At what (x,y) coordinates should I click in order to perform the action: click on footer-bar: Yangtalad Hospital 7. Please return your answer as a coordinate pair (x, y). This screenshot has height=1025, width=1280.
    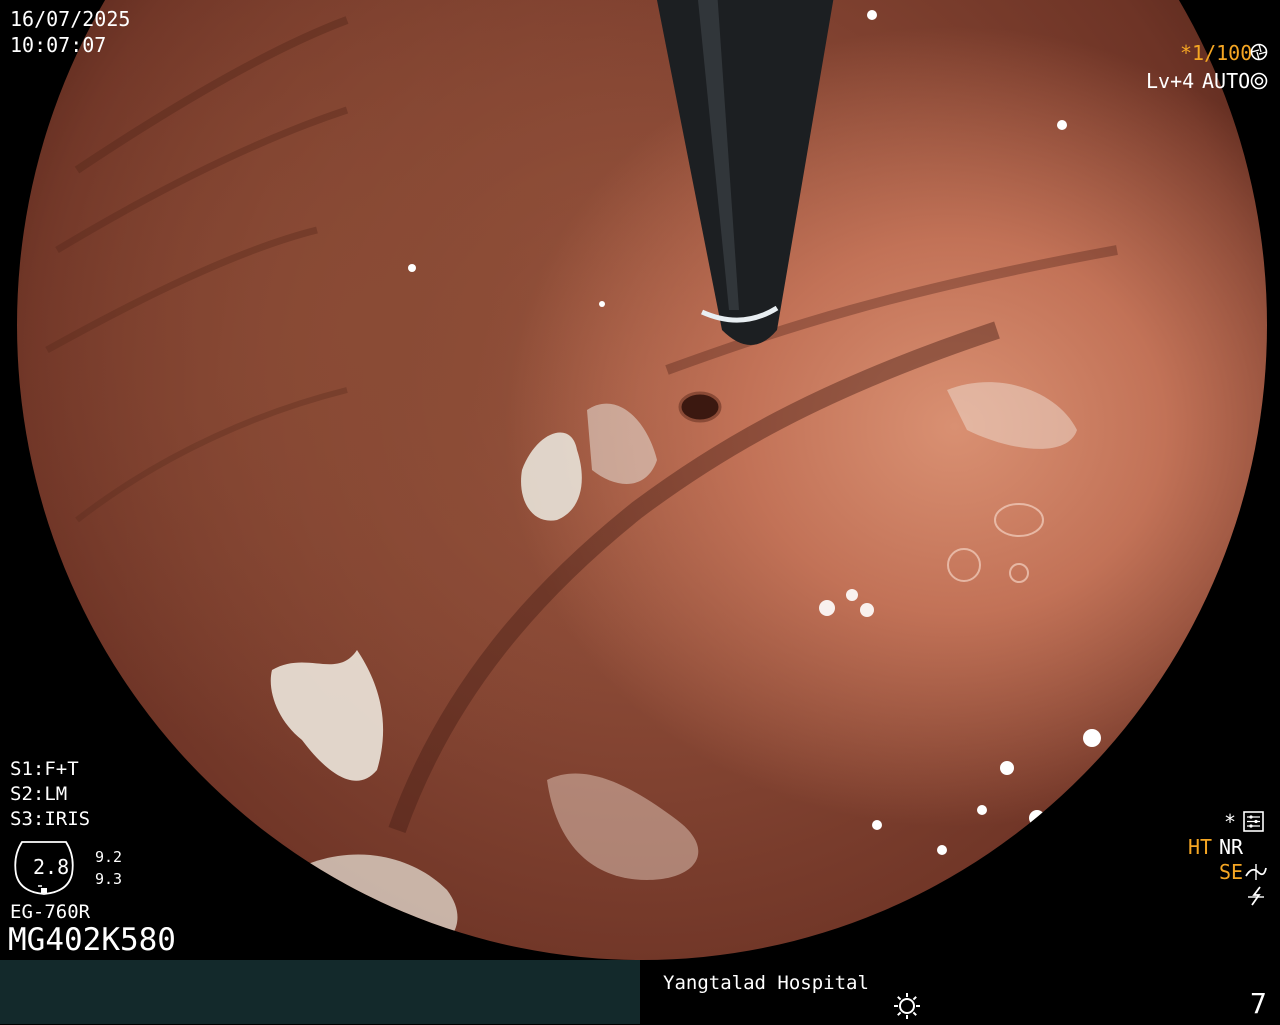
    Looking at the image, I should click on (640, 992).